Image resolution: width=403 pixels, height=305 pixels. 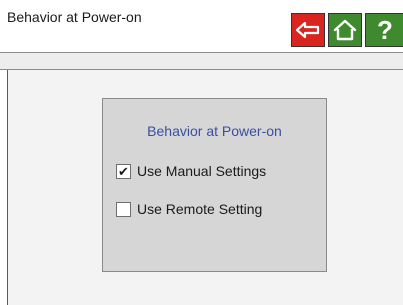 What do you see at coordinates (123, 209) in the screenshot?
I see `use-remote-setting-checkbox` at bounding box center [123, 209].